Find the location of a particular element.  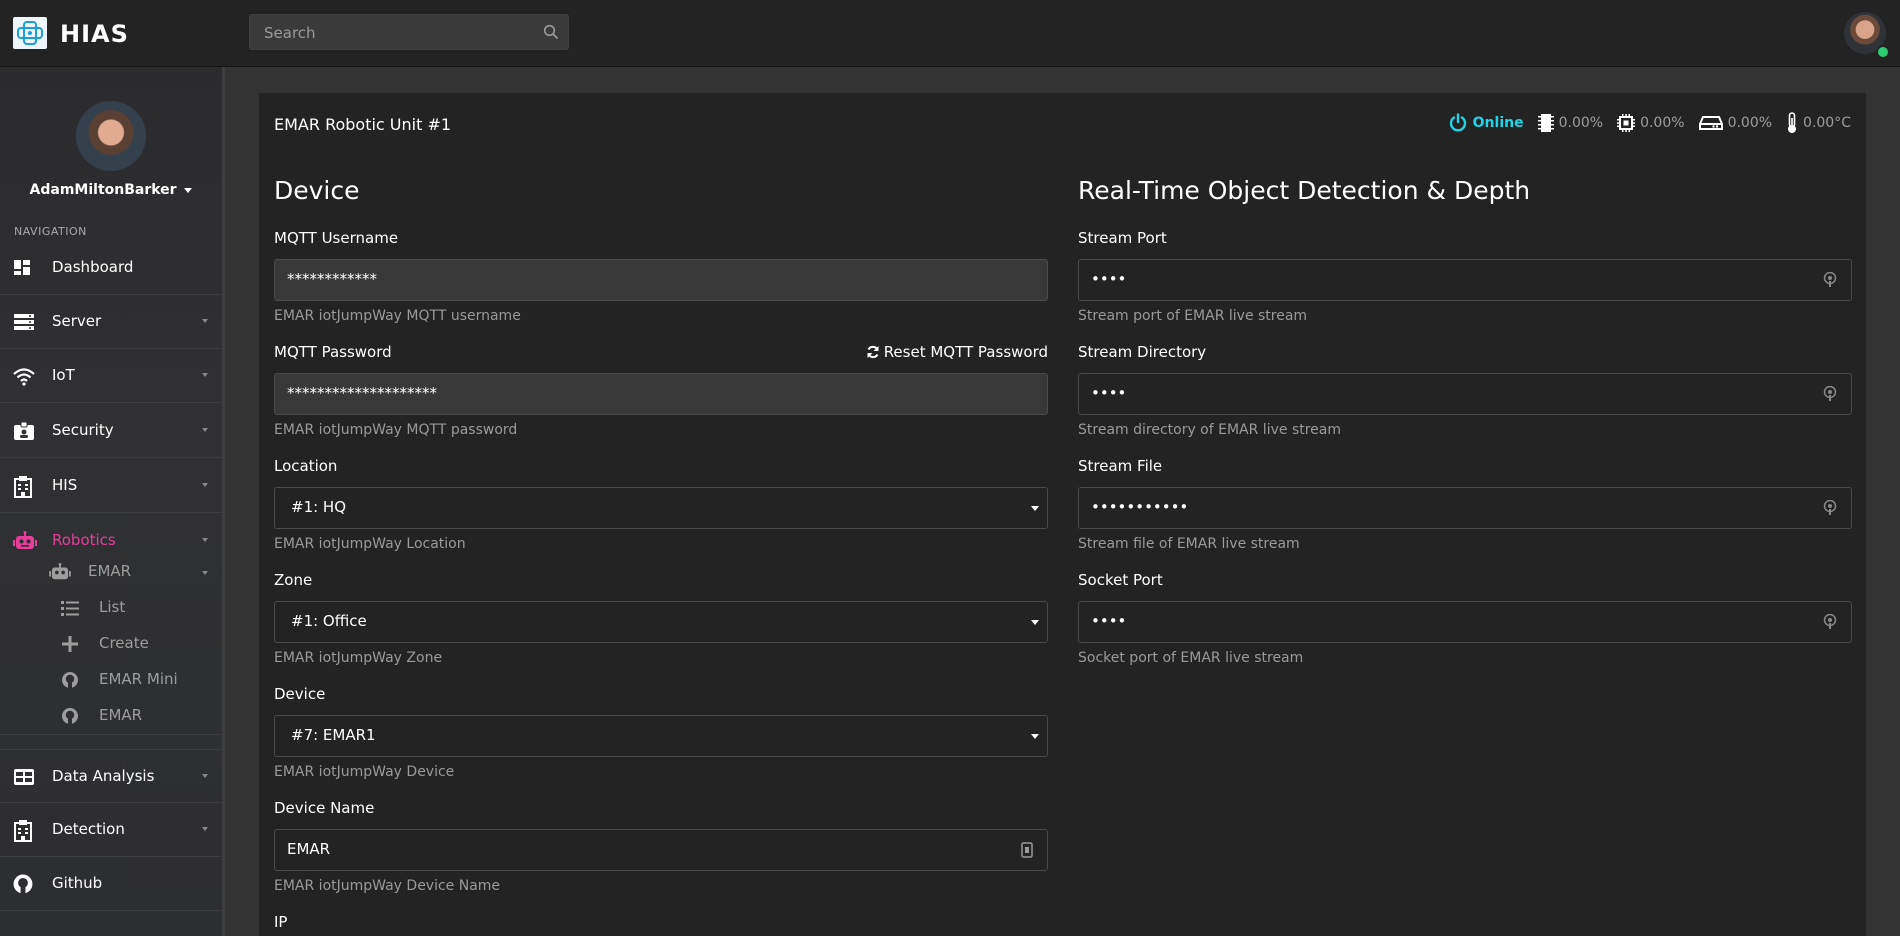

disk-value: 0.00% is located at coordinates (1750, 123).